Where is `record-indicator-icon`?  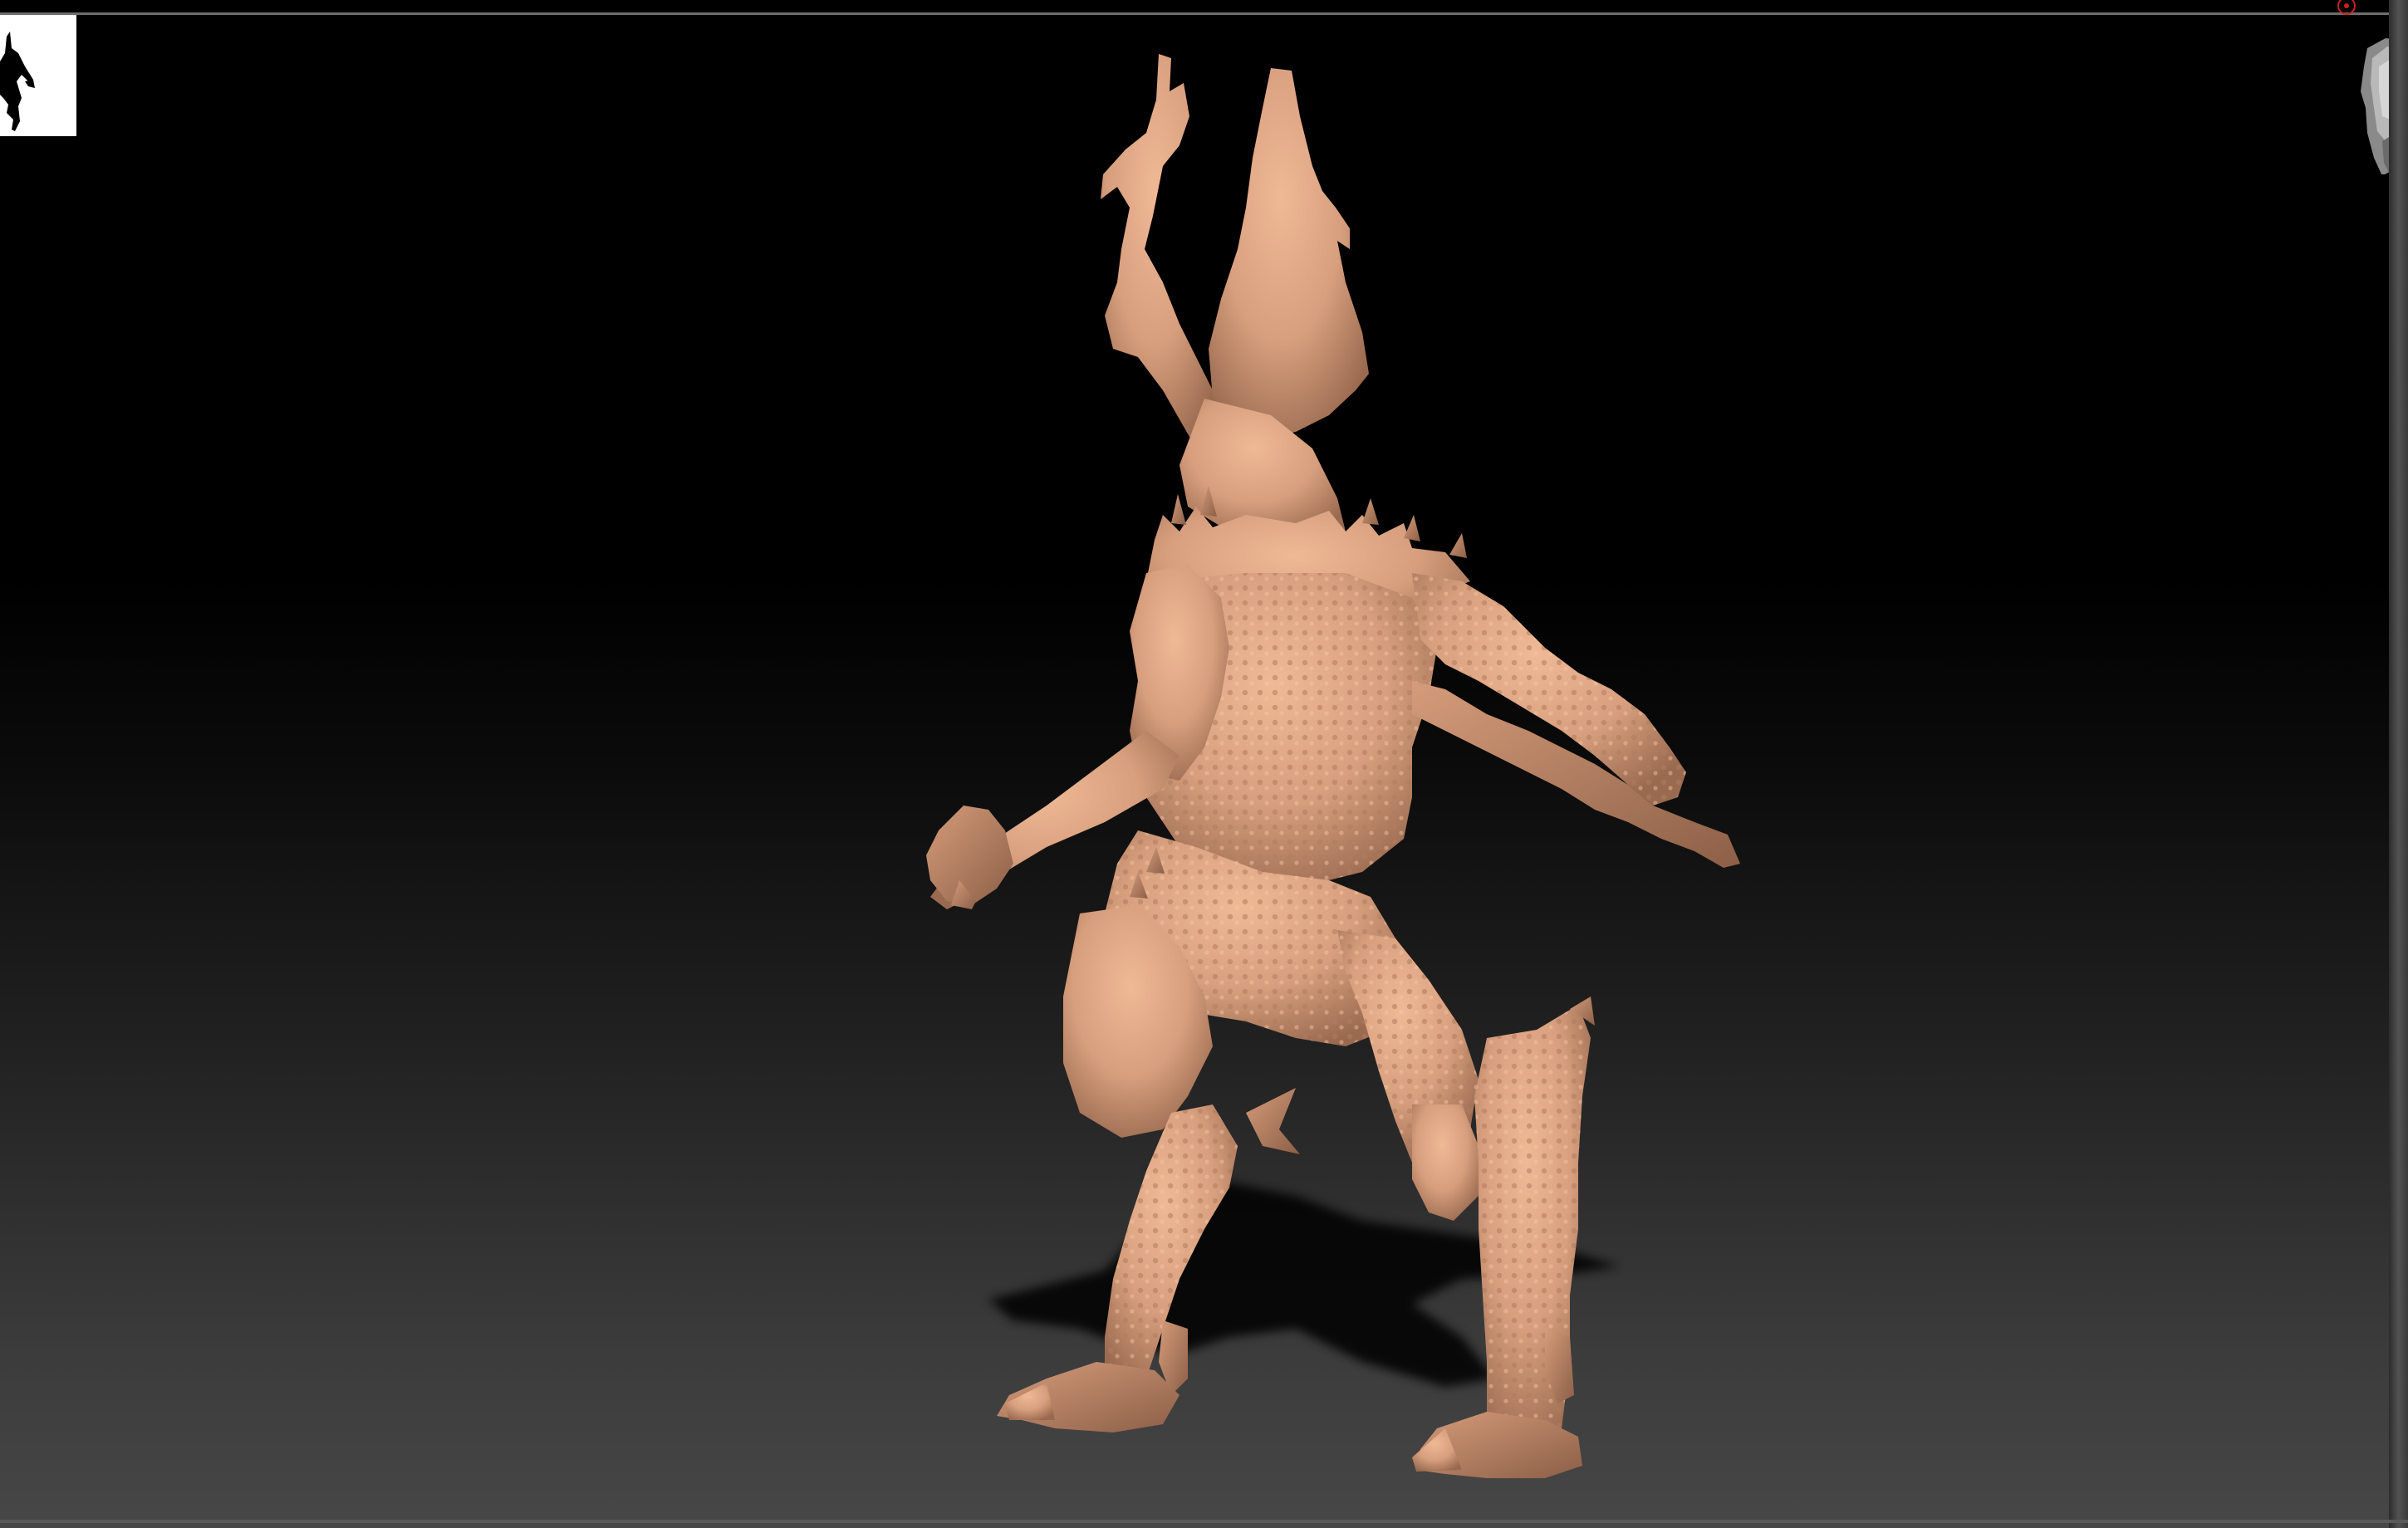
record-indicator-icon is located at coordinates (2346, 8).